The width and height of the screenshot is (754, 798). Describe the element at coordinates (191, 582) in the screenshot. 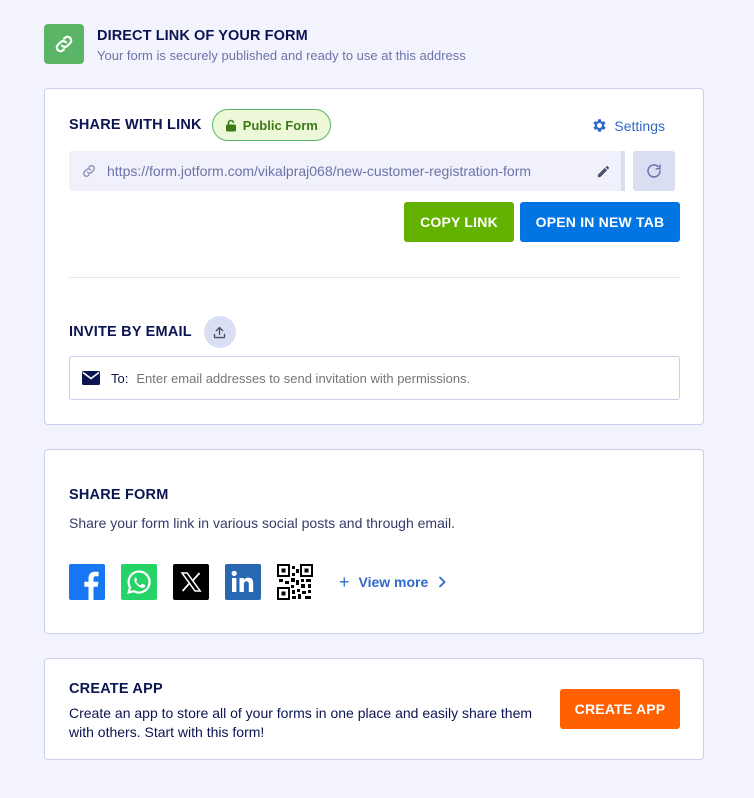

I see `x-icon` at that location.